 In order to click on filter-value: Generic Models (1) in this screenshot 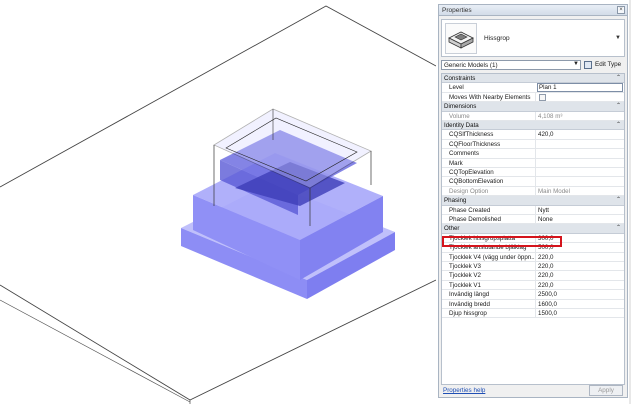, I will do `click(471, 65)`.